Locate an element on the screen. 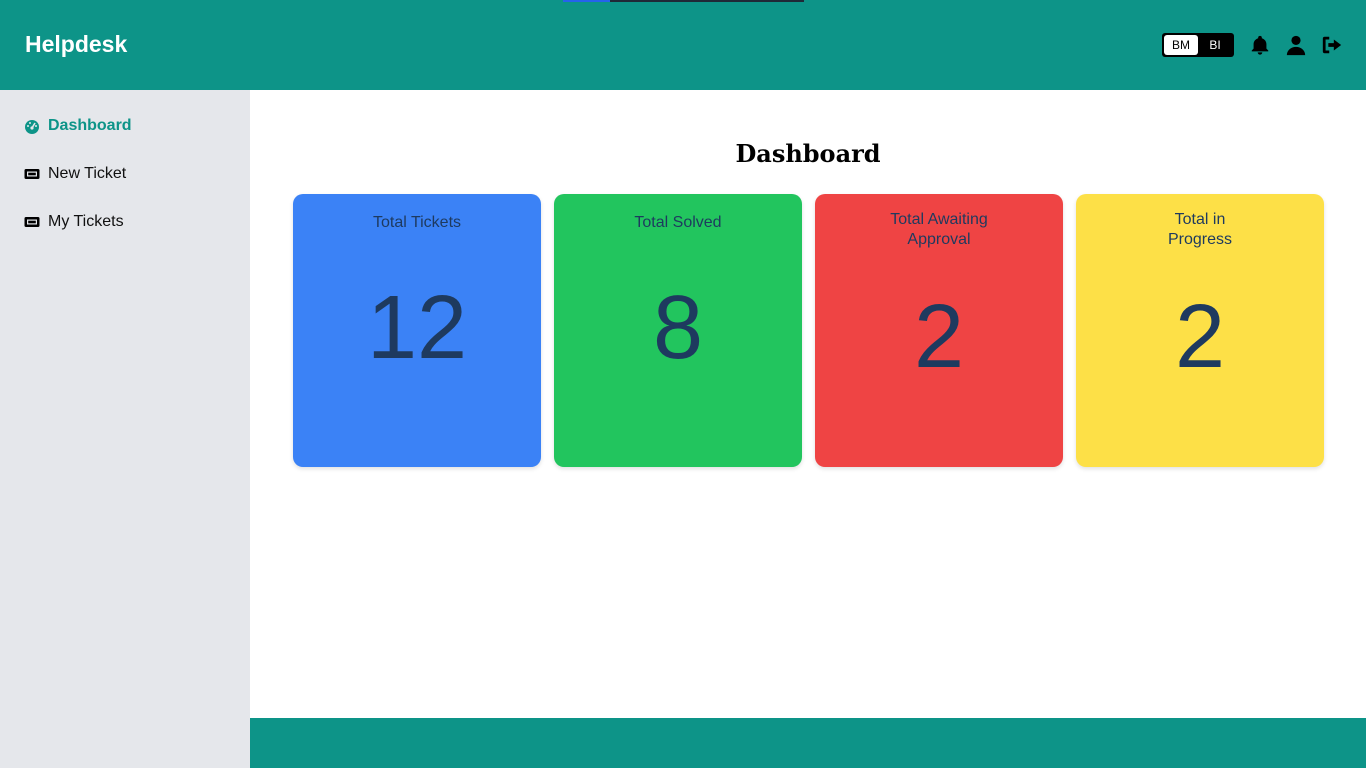  page-load-progress-bar is located at coordinates (683, 1).